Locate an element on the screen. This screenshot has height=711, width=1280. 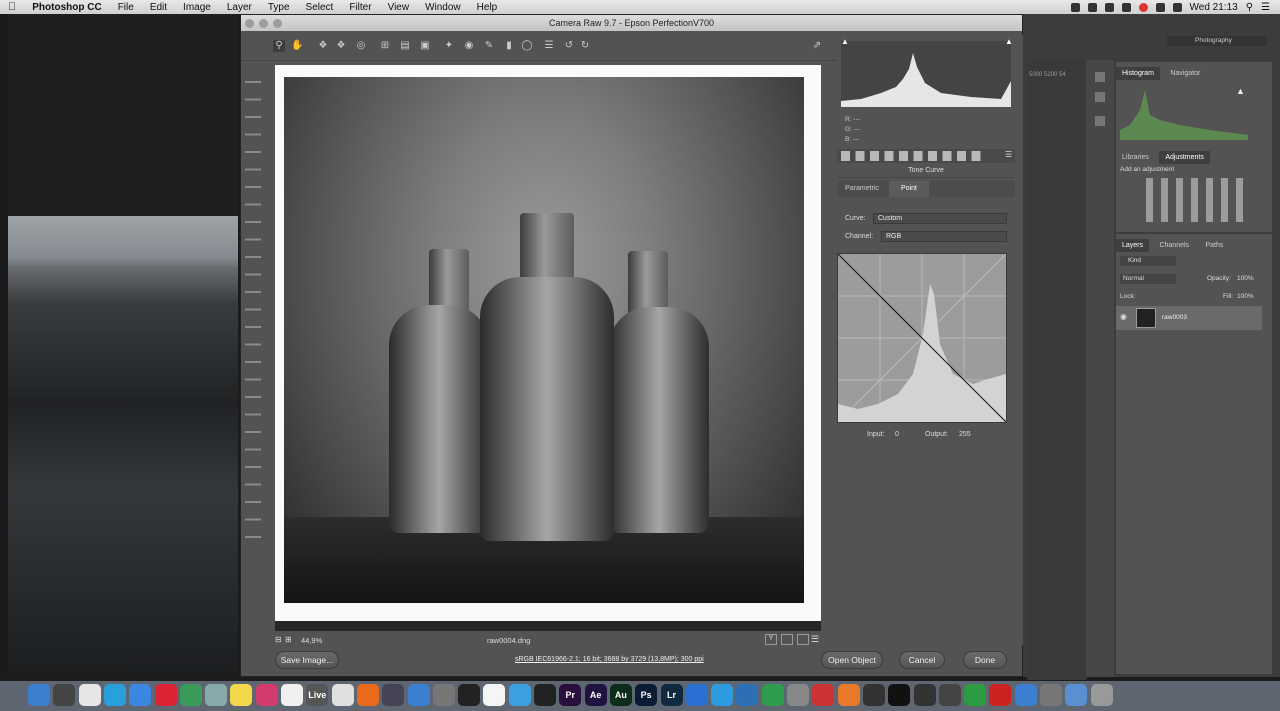
tab-paths: Paths is located at coordinates (1215, 245).